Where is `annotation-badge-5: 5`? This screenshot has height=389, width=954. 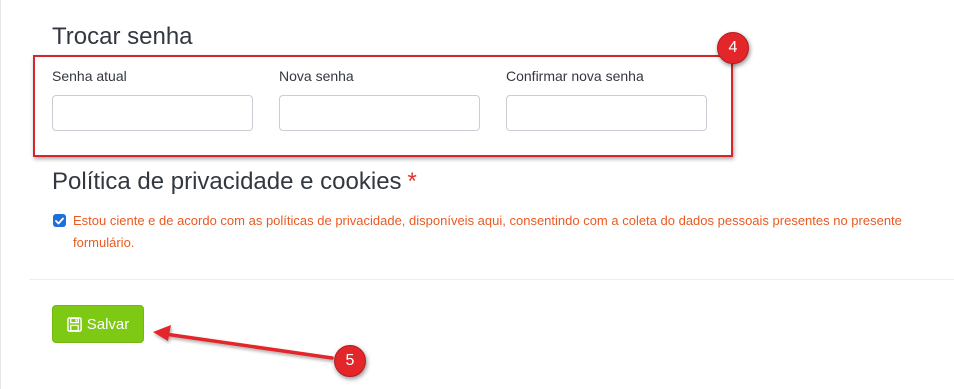
annotation-badge-5: 5 is located at coordinates (350, 361).